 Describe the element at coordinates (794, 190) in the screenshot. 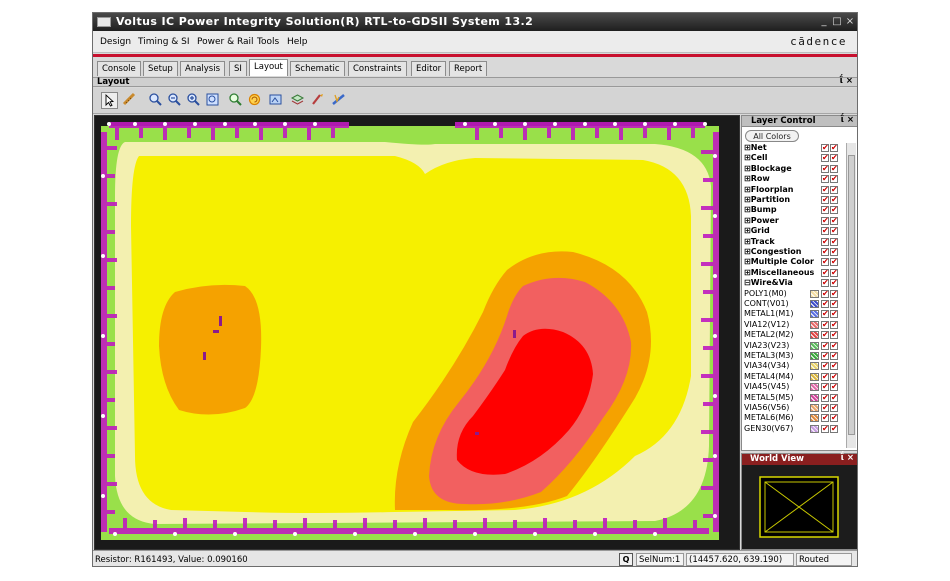

I see `layer-group-row: ⊞Floorplan ✔ ✔` at that location.